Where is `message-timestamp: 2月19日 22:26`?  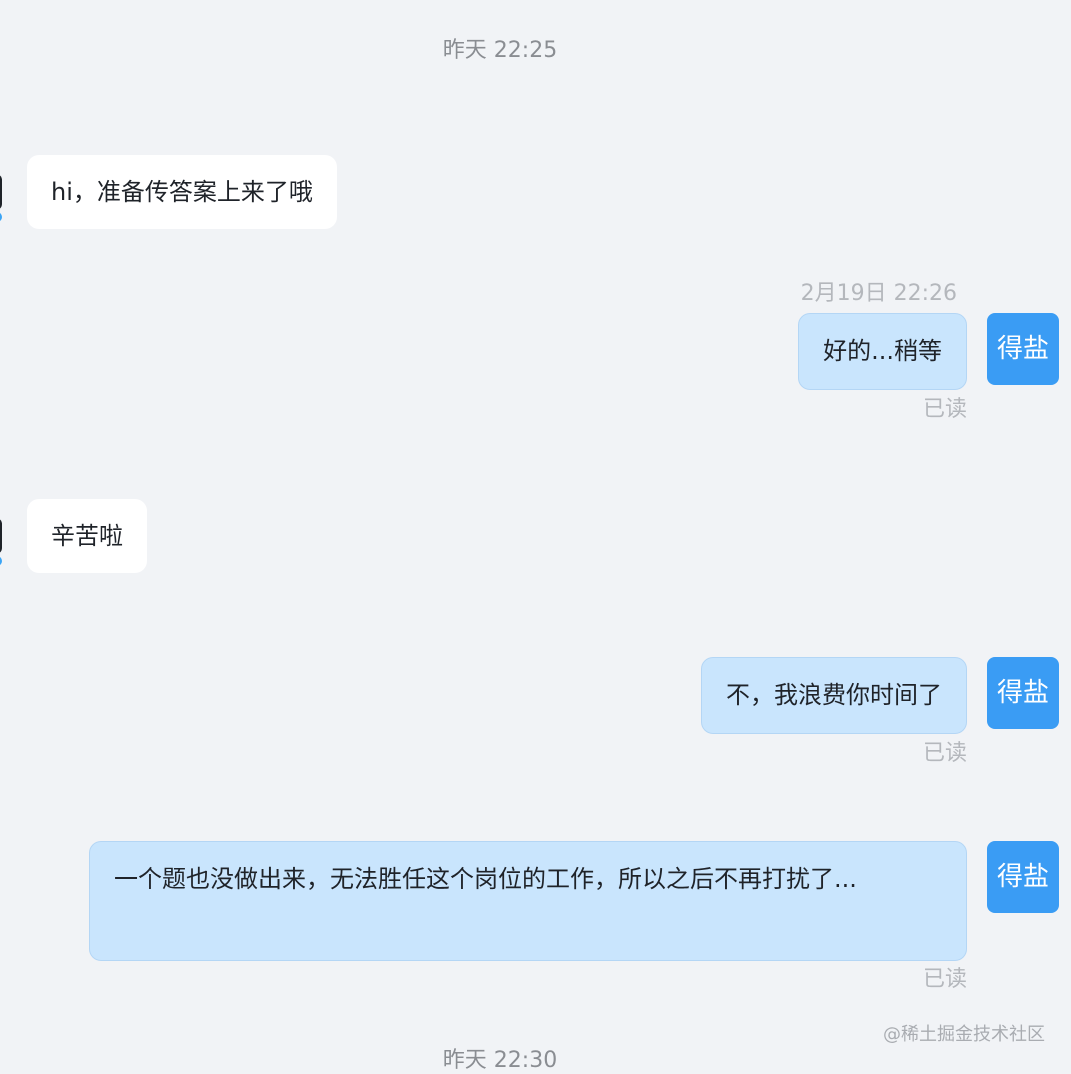
message-timestamp: 2月19日 22:26 is located at coordinates (878, 293).